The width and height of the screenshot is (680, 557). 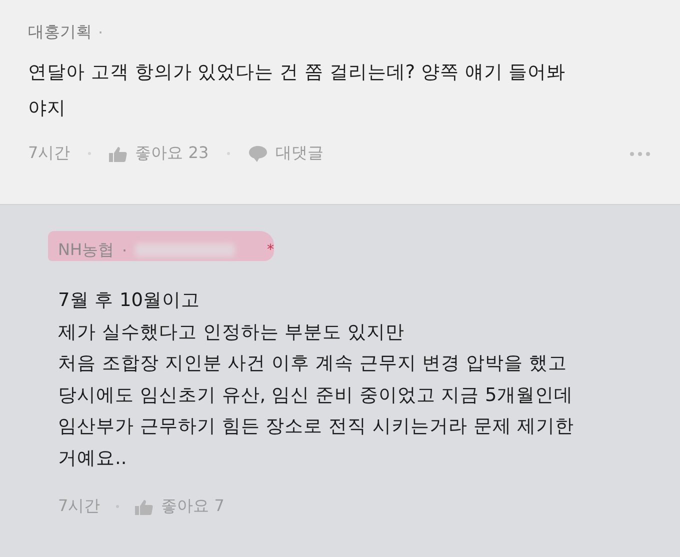 What do you see at coordinates (86, 250) in the screenshot?
I see `author-name: NH농협` at bounding box center [86, 250].